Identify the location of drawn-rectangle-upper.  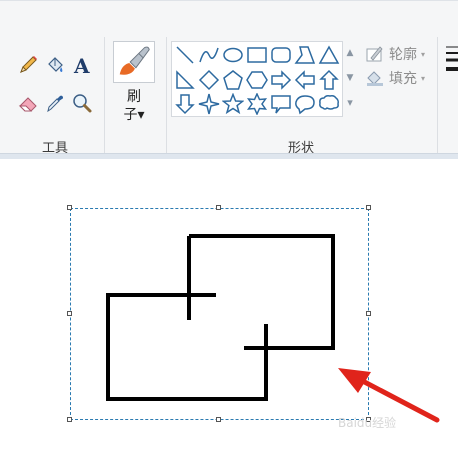
(262, 292).